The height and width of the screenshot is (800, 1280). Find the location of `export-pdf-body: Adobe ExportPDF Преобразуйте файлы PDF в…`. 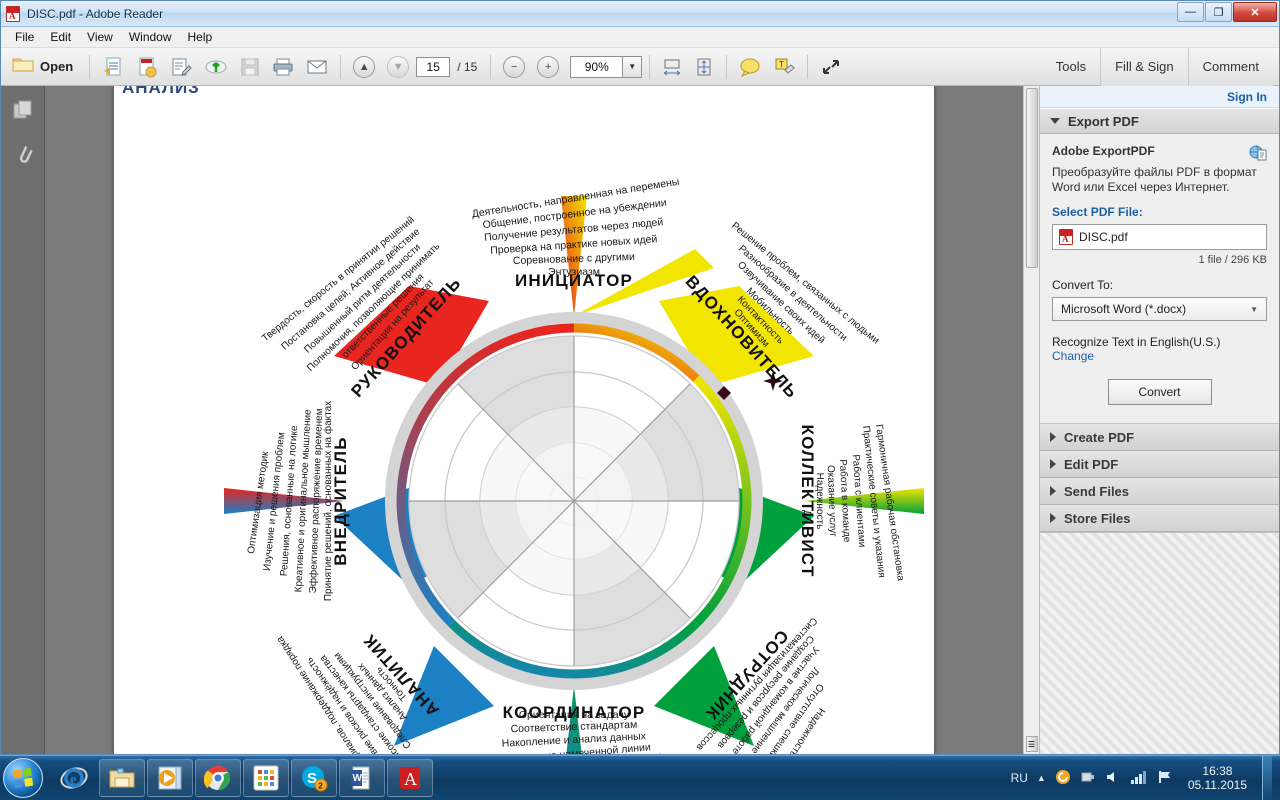

export-pdf-body: Adobe ExportPDF Преобразуйте файлы PDF в… is located at coordinates (1159, 279).